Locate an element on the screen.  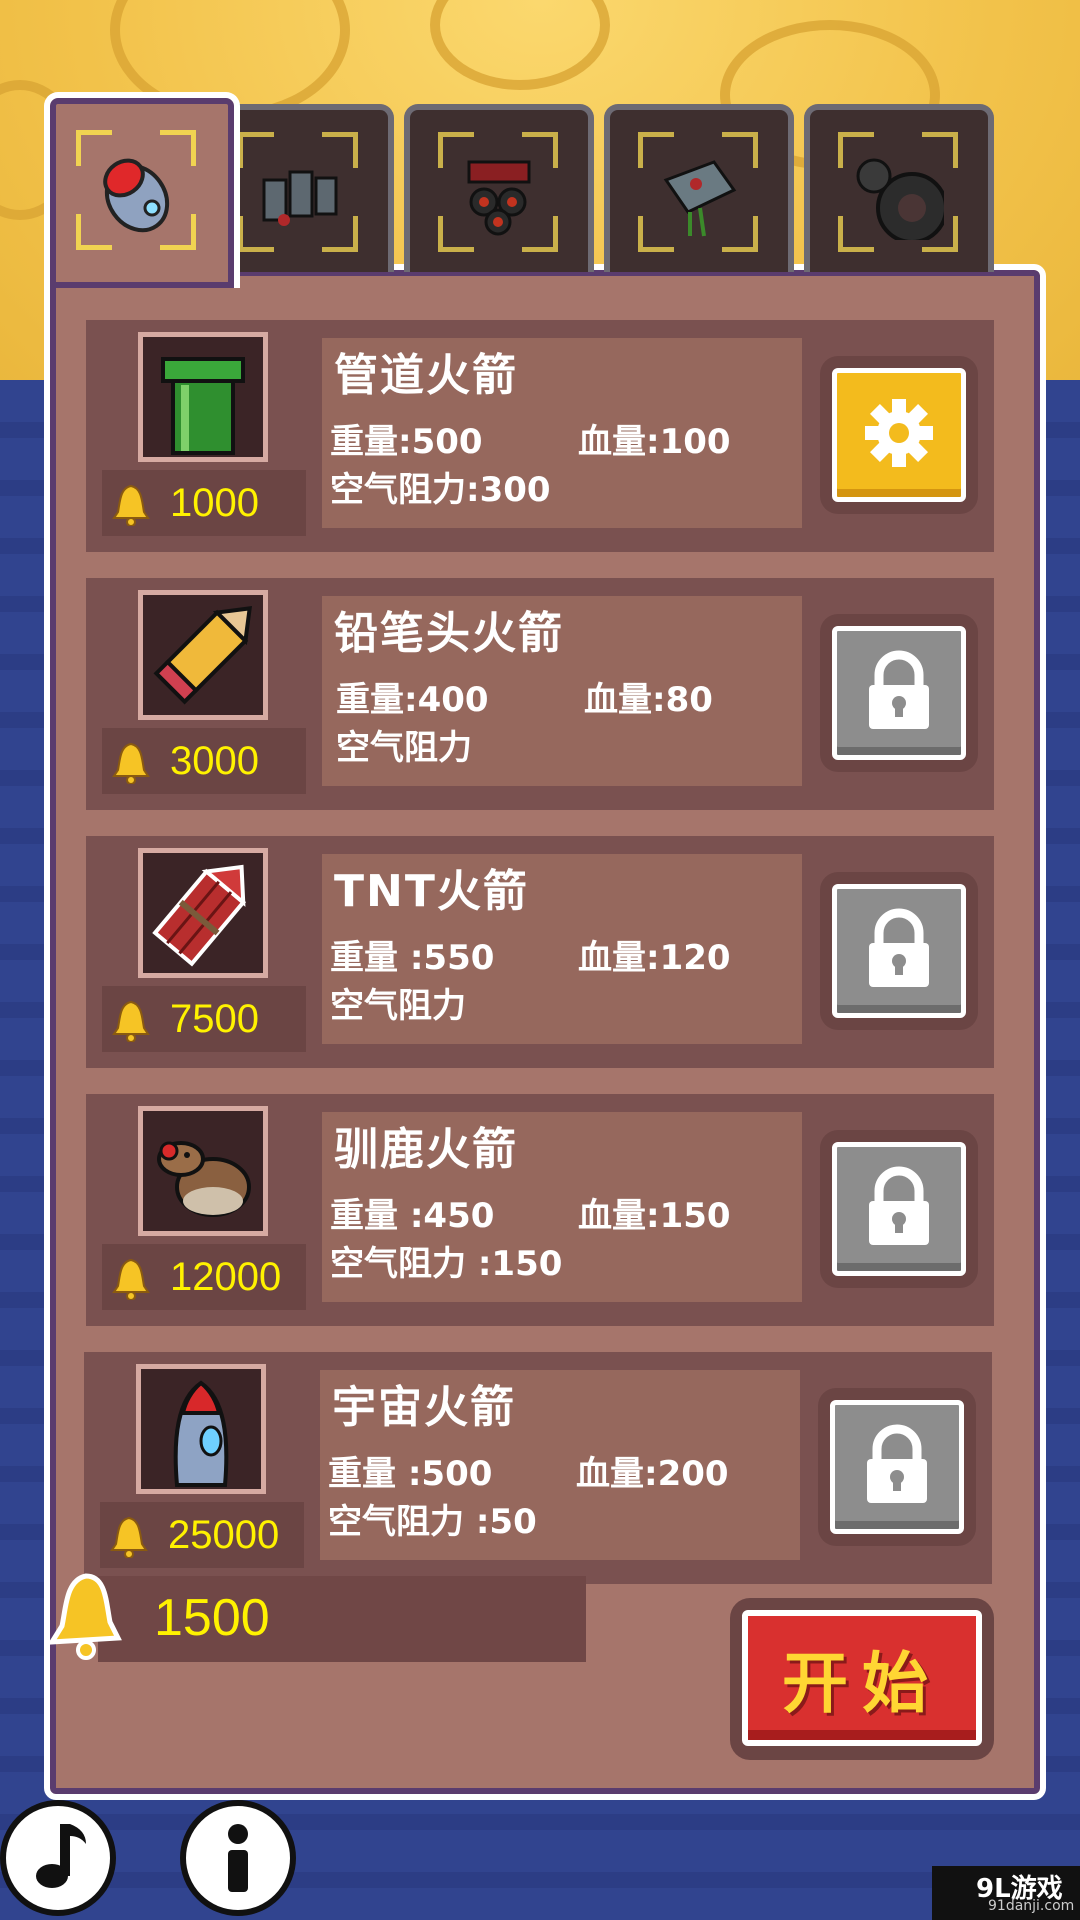
reindeer-rocket-icon is located at coordinates (204, 1179).